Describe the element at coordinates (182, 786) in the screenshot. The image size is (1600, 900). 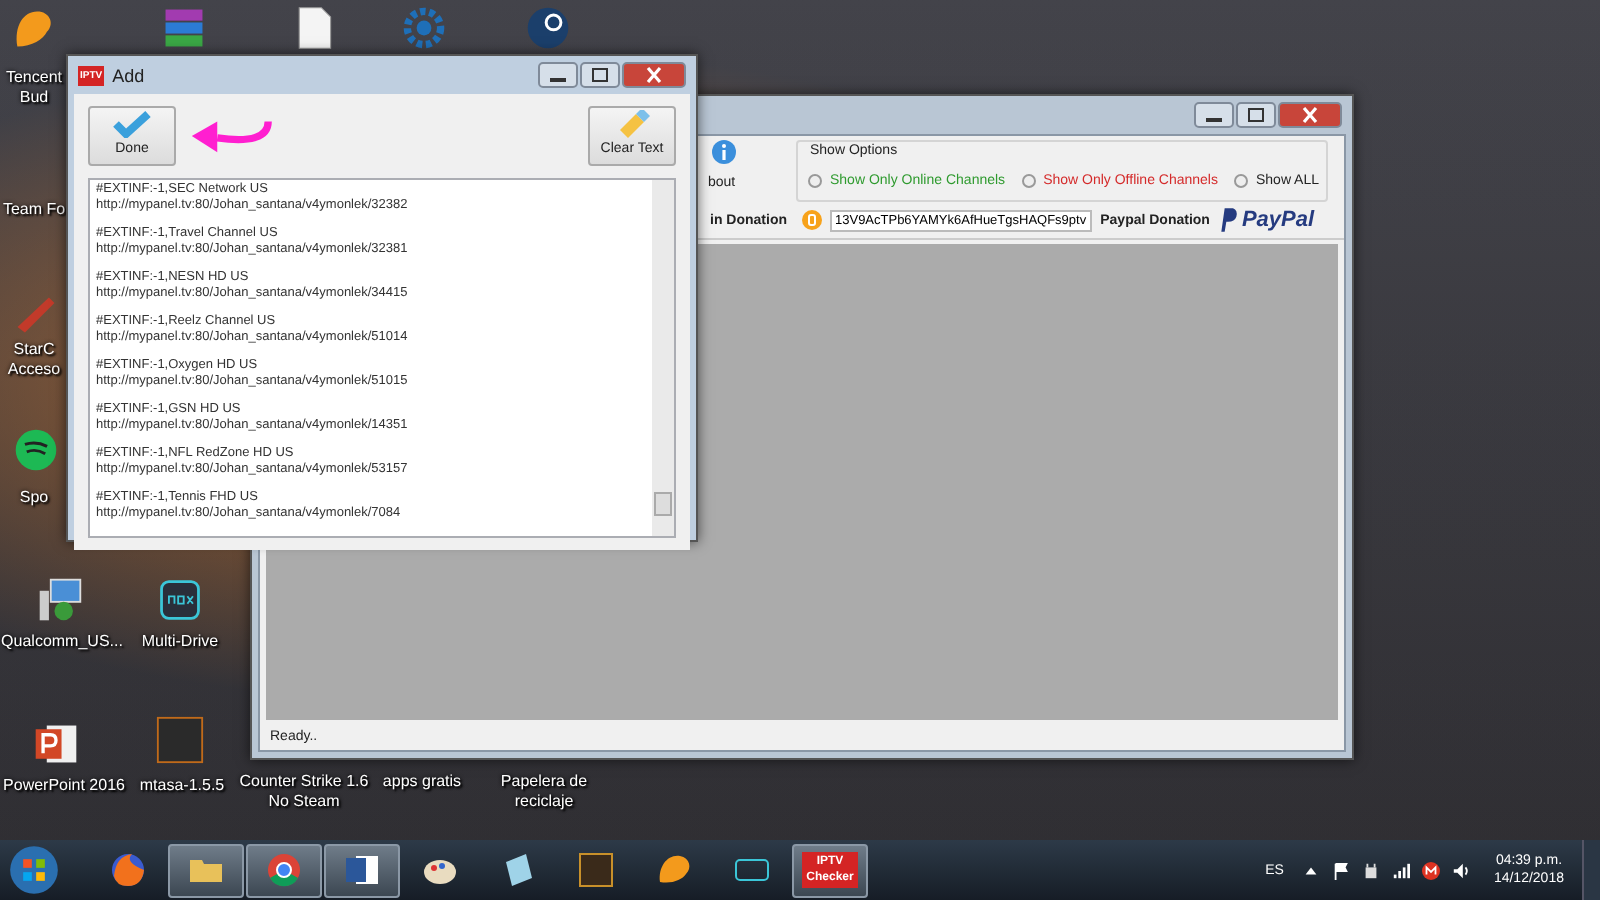
I see `desktop-icon-label: mtasa-1.5.5` at that location.